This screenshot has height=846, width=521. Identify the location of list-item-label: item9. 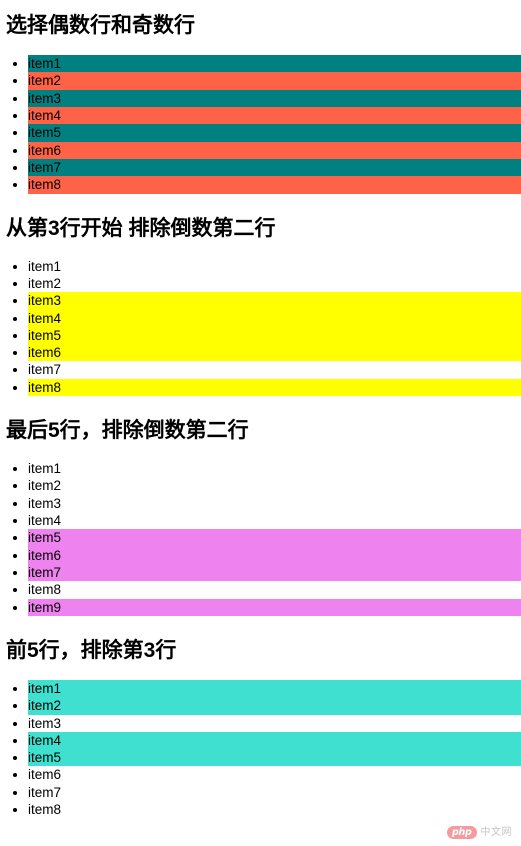
(274, 607).